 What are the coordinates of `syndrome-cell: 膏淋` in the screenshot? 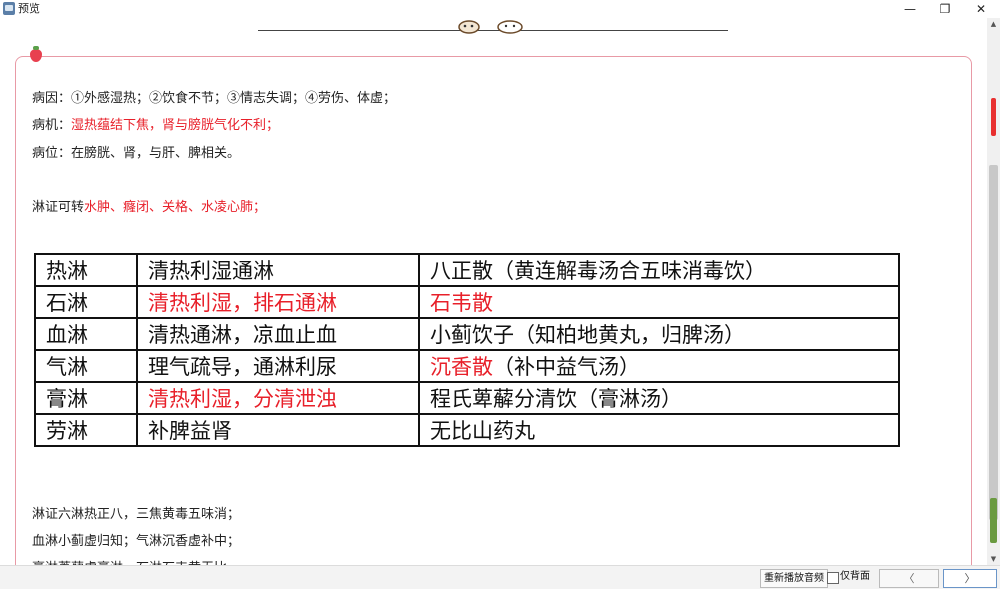 It's located at (86, 398).